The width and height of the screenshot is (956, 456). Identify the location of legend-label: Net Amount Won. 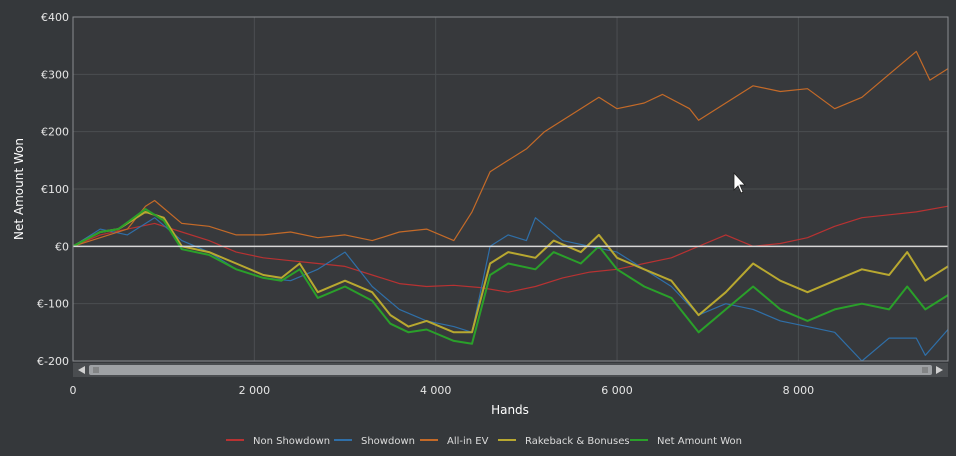
(699, 441).